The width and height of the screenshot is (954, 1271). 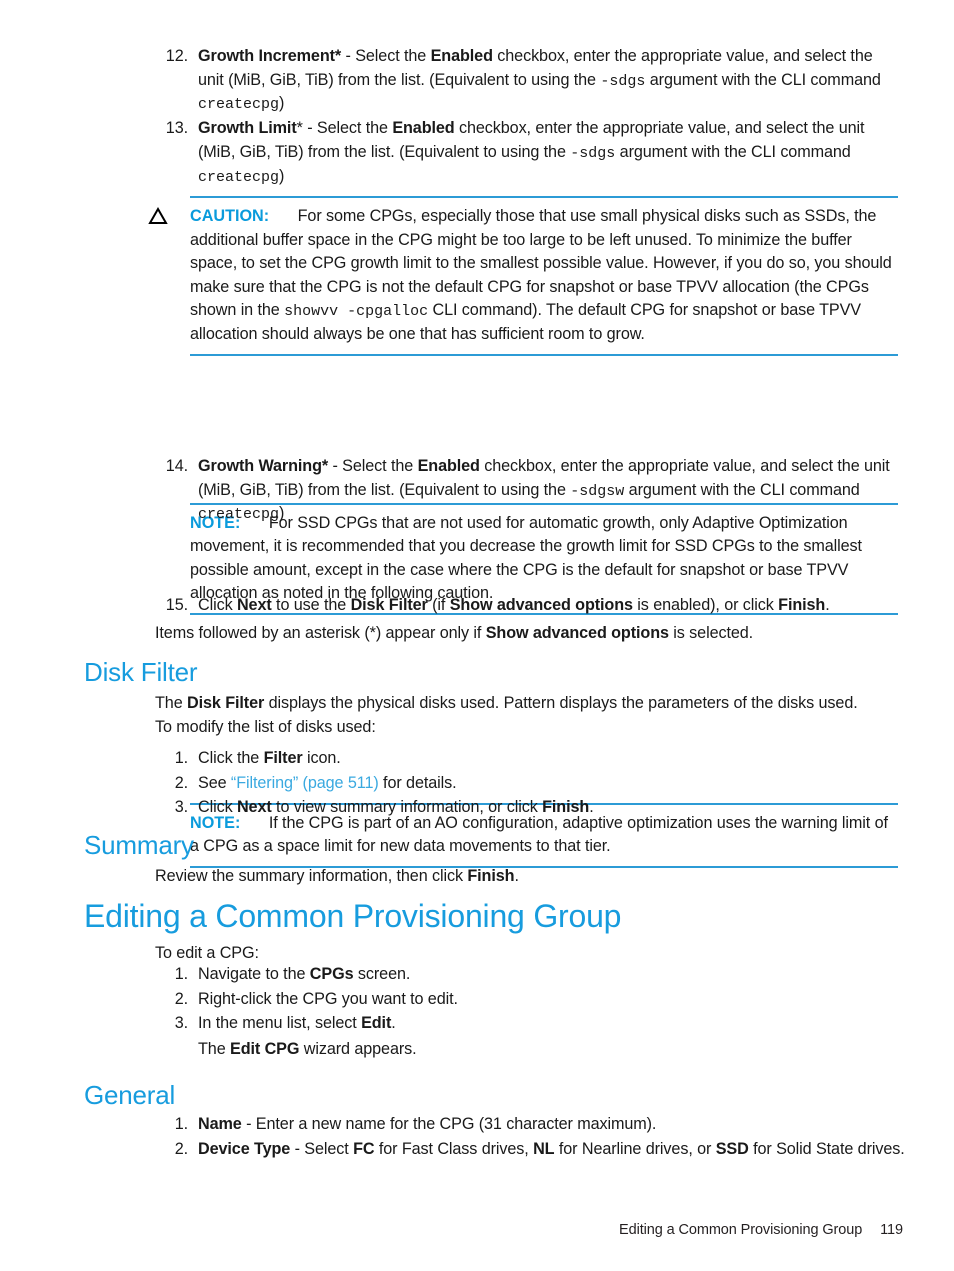 I want to click on footer-page-number: 119, so click(x=891, y=1230).